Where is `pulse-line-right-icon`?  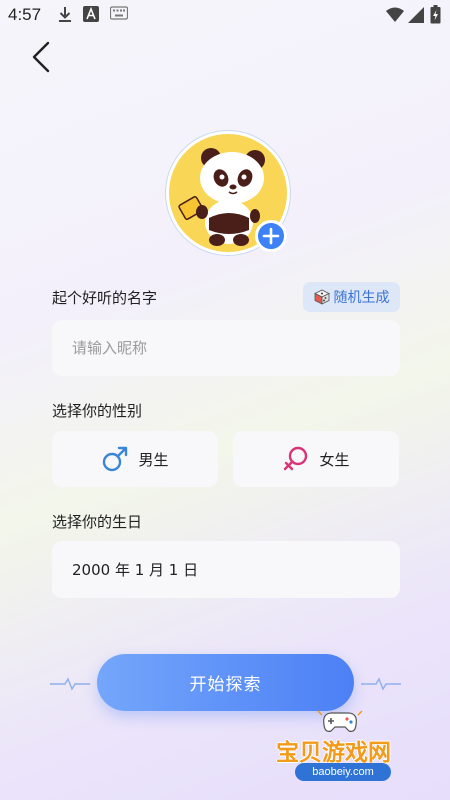 pulse-line-right-icon is located at coordinates (381, 684).